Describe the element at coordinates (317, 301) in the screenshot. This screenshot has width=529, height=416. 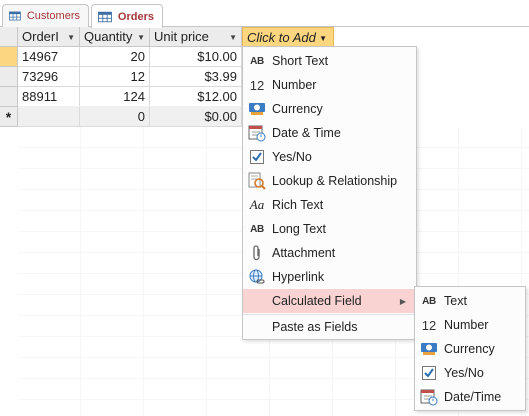
I see `menu-item-label: Calculated Field` at that location.